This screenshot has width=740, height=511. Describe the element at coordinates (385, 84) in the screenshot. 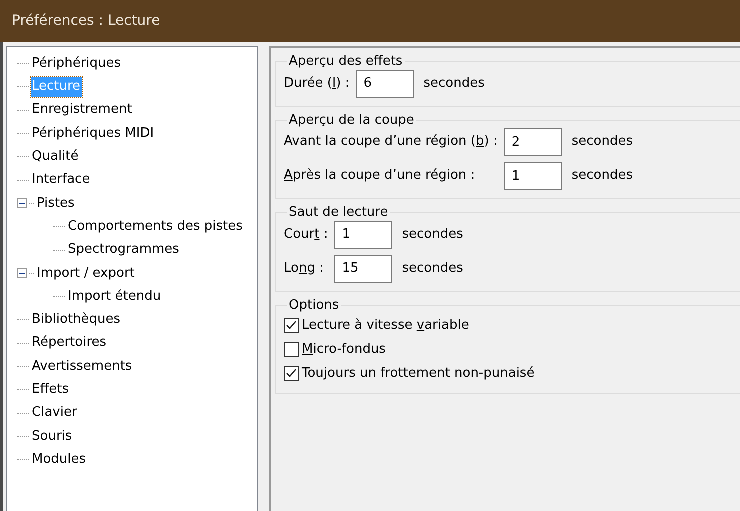

I see `number-field: 6` at that location.